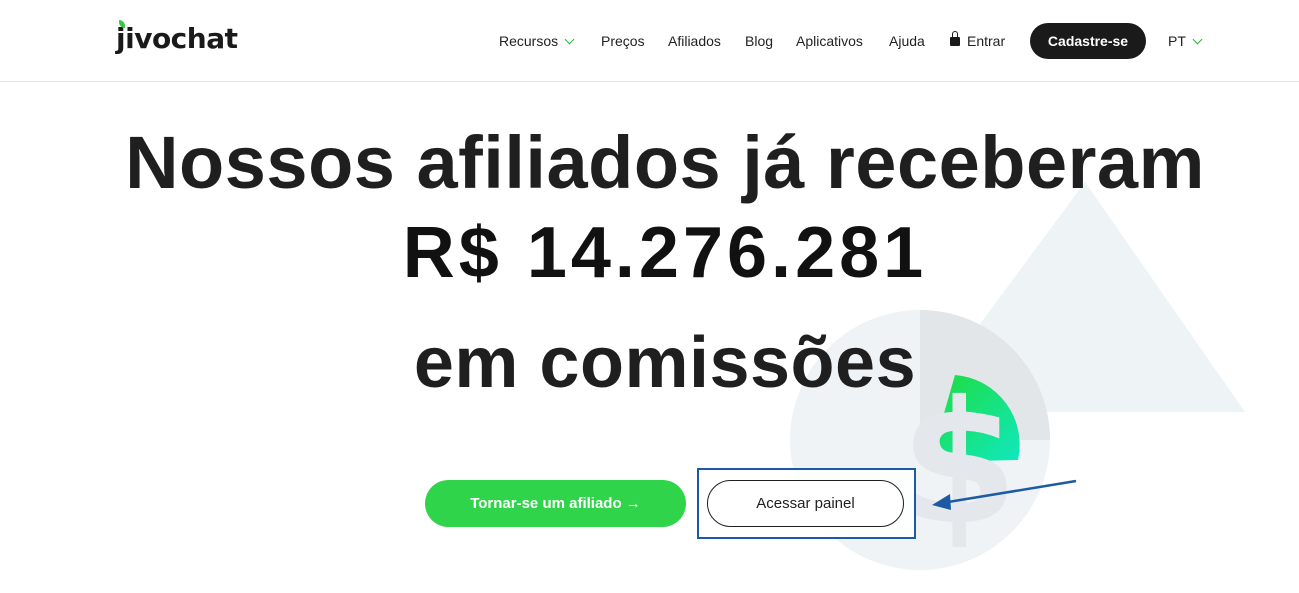 Image resolution: width=1299 pixels, height=593 pixels. I want to click on nav-item-ajuda: Ajuda, so click(907, 41).